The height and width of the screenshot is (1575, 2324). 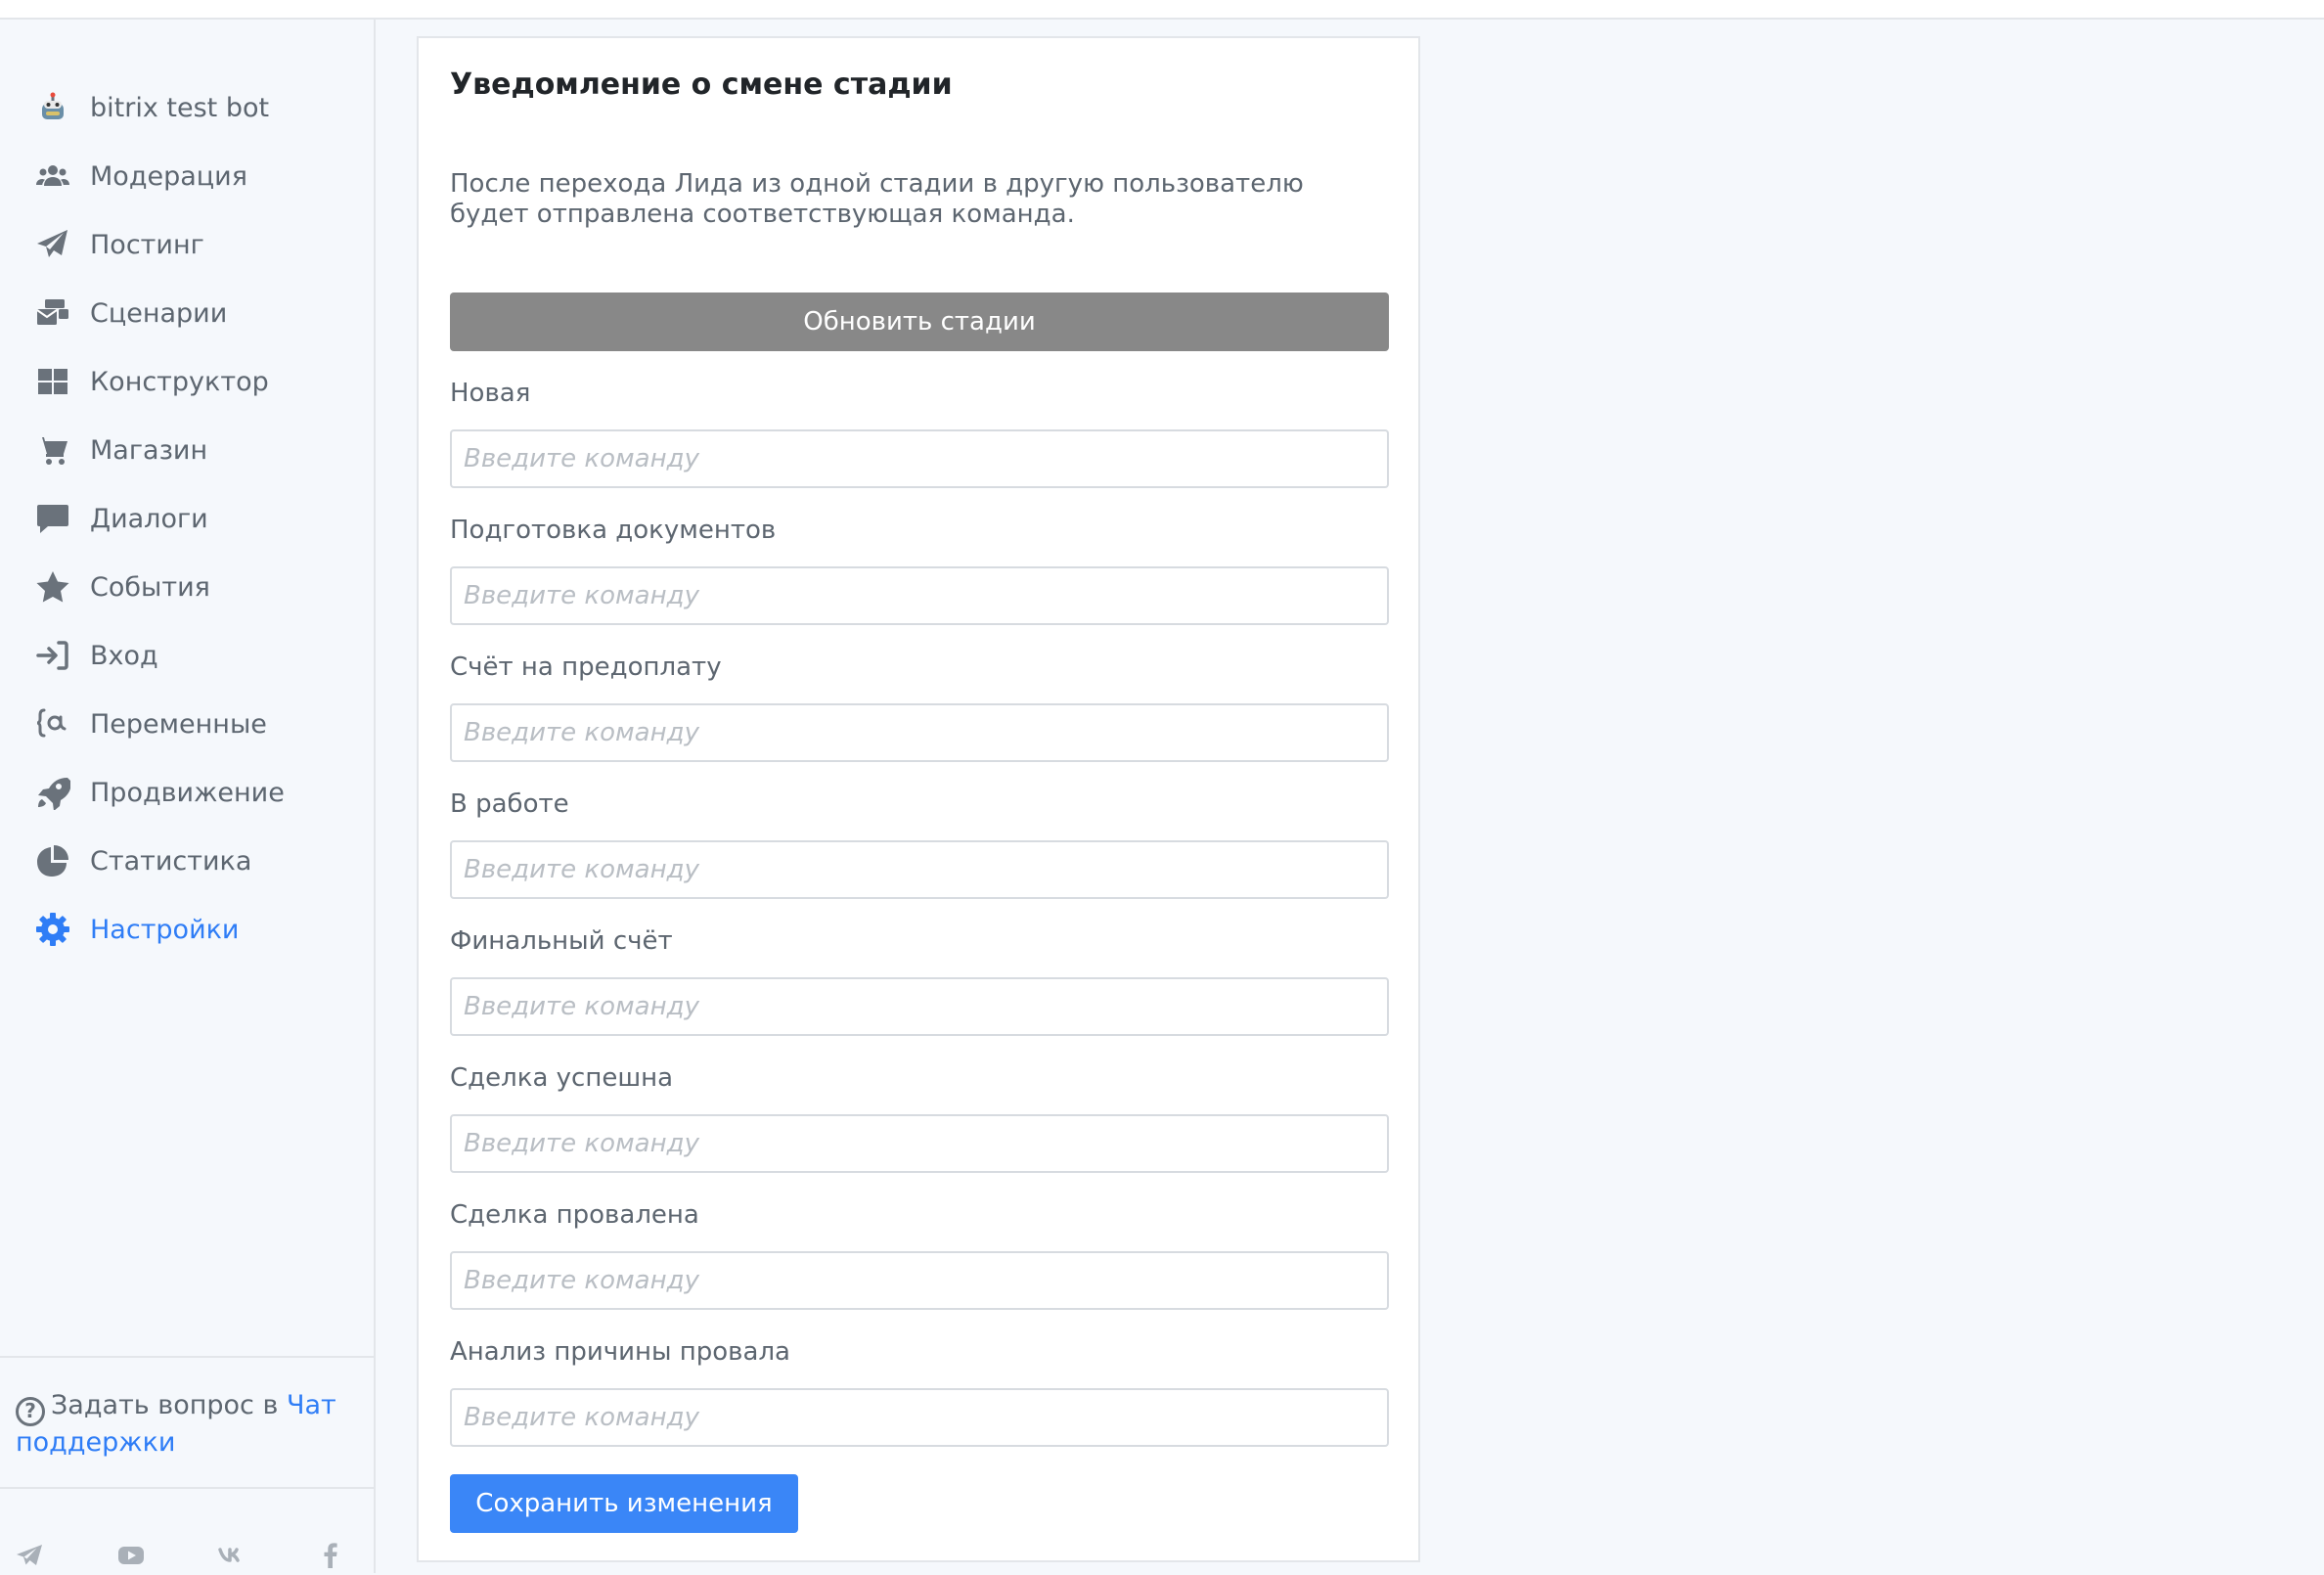 I want to click on field-label: Счёт на предоплату, so click(x=586, y=667).